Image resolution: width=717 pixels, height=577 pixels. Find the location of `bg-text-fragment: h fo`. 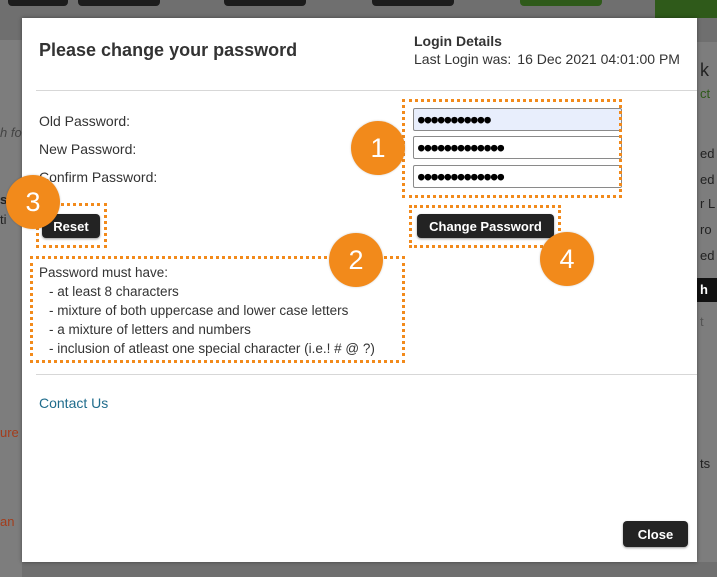

bg-text-fragment: h fo is located at coordinates (11, 132).